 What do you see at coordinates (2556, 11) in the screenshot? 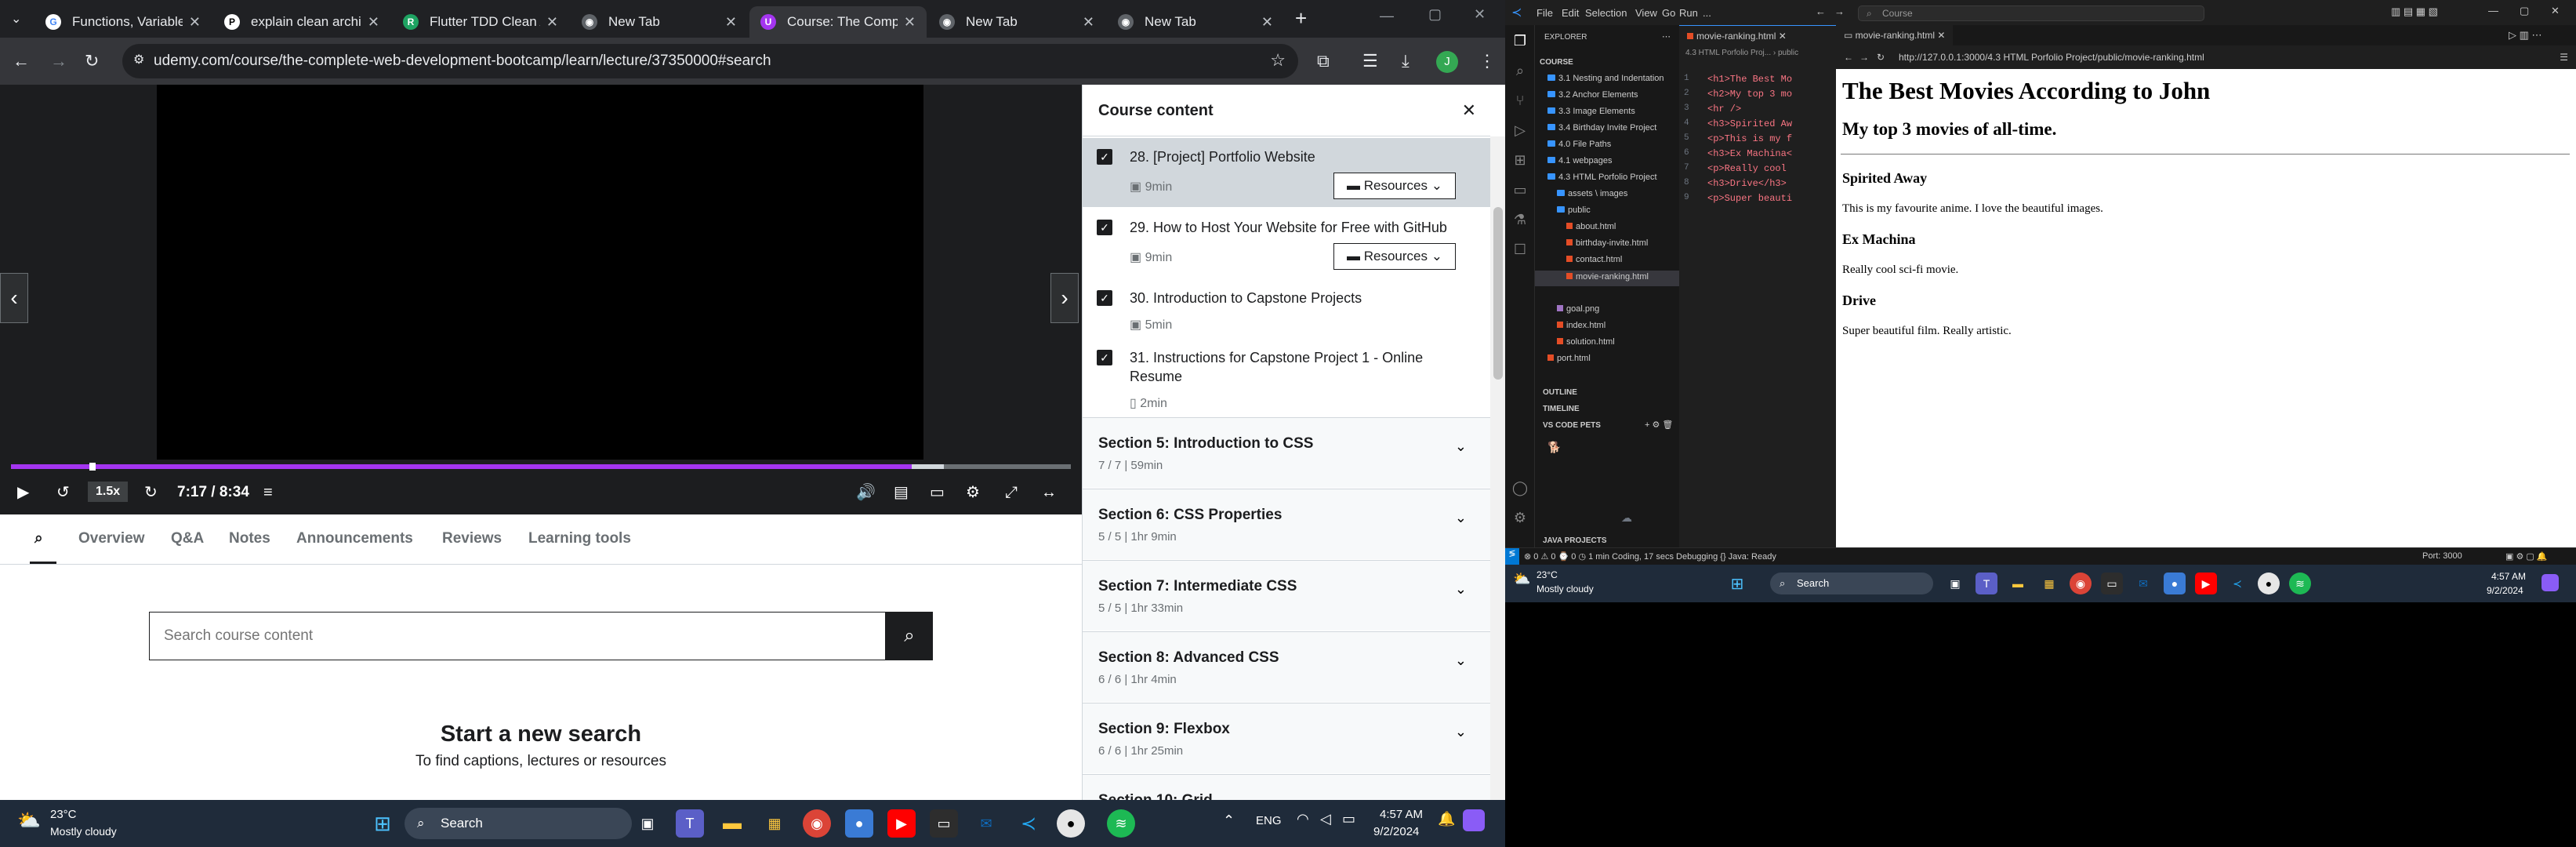
I see `close-window-icon: ✕` at bounding box center [2556, 11].